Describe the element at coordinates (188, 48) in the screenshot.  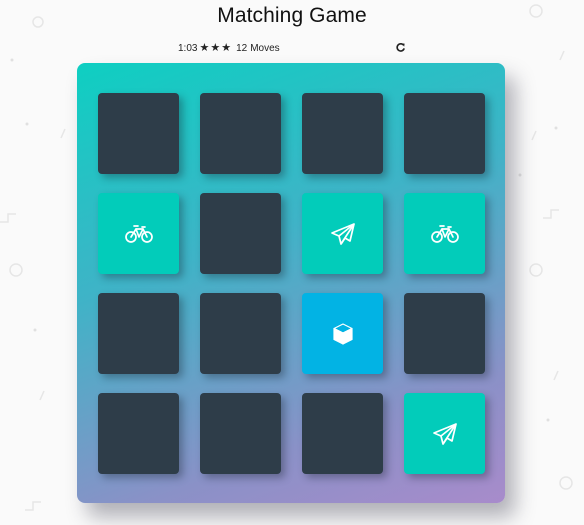
I see `timer: 1:03` at that location.